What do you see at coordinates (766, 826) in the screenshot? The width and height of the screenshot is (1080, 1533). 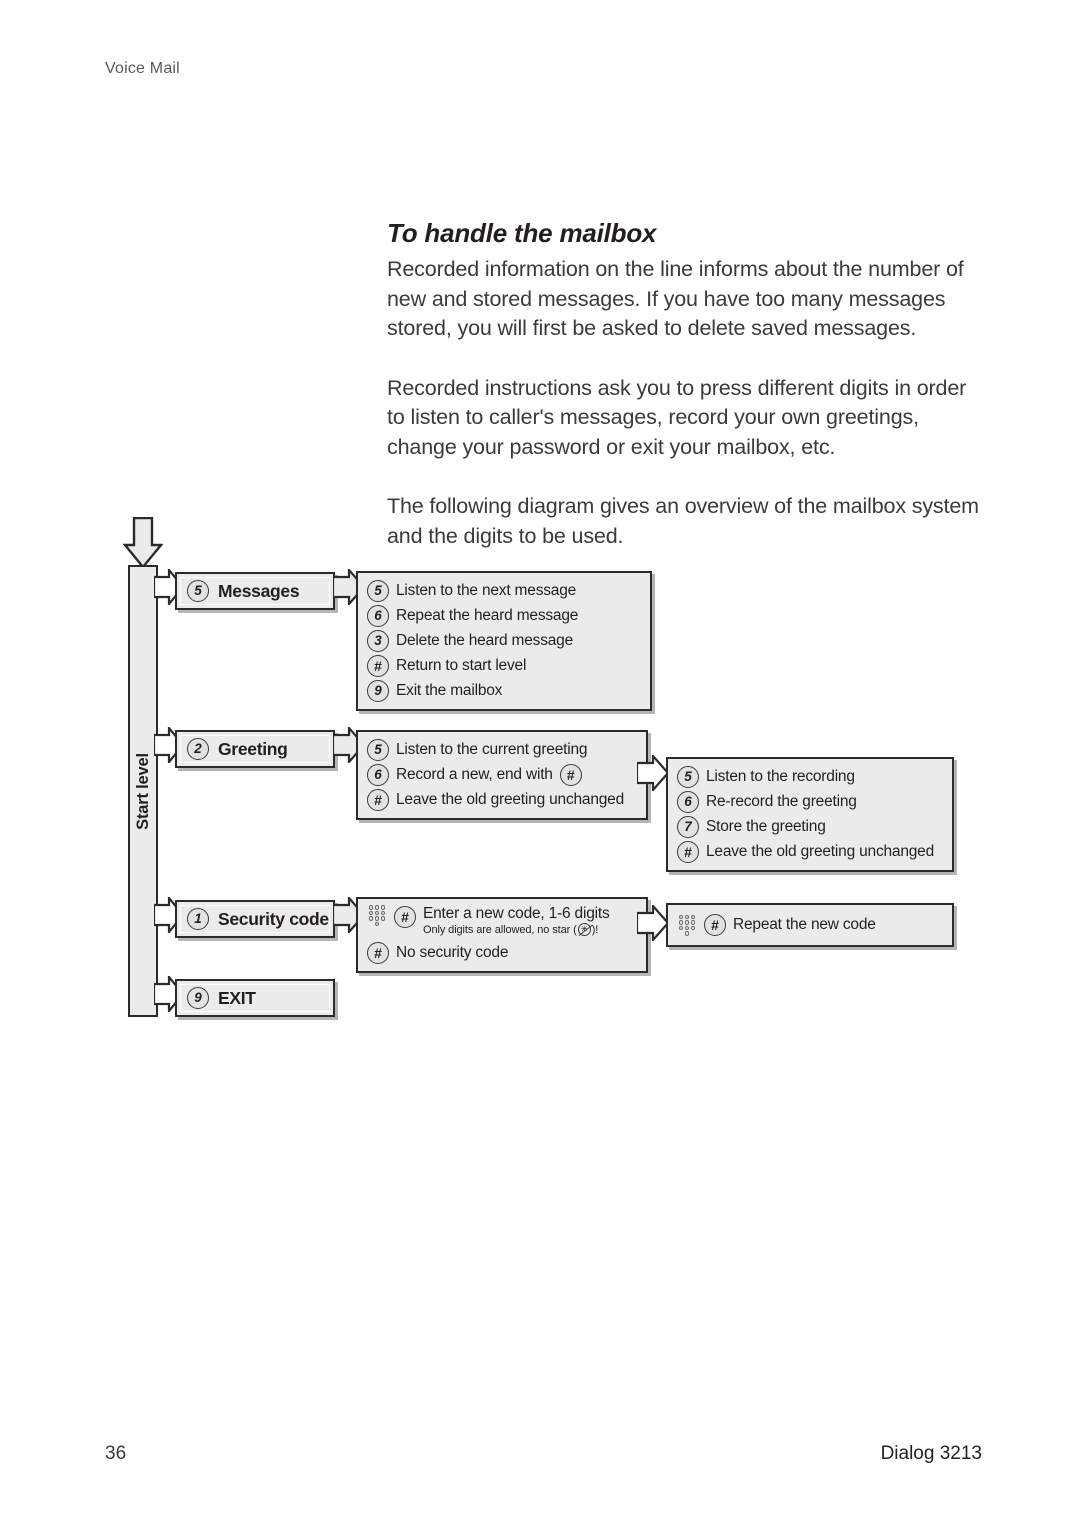 I see `option-label: Store the greeting` at bounding box center [766, 826].